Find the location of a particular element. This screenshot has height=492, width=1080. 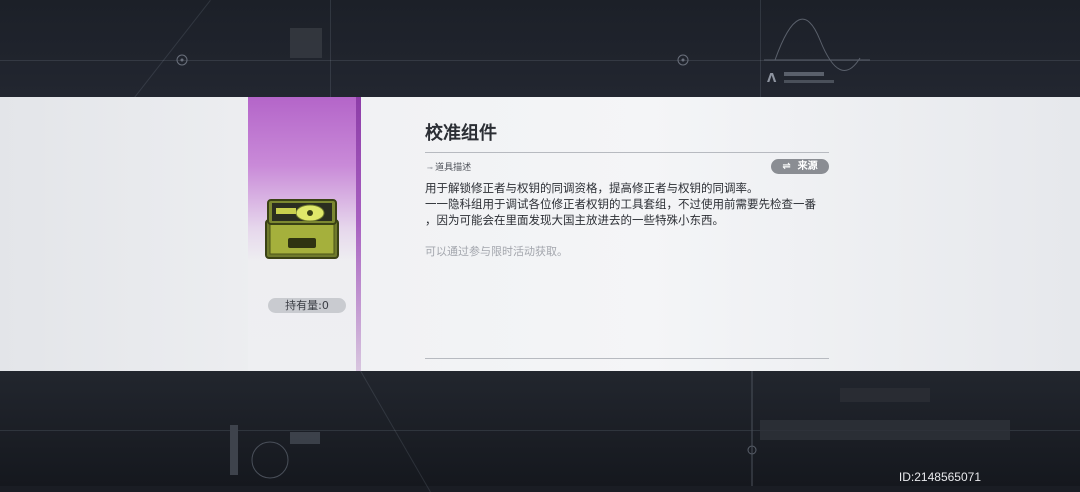

arrow-icon: ⊸ is located at coordinates (431, 168).